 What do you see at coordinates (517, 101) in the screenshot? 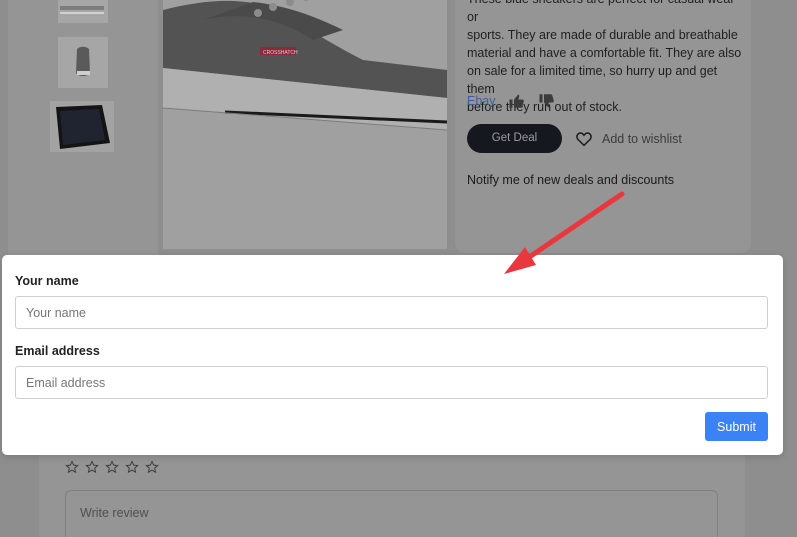
I see `thumbs-up-icon` at bounding box center [517, 101].